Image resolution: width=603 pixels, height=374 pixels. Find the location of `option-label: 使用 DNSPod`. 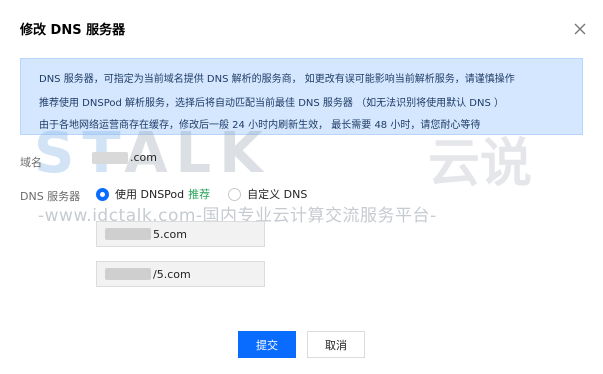

option-label: 使用 DNSPod is located at coordinates (150, 194).